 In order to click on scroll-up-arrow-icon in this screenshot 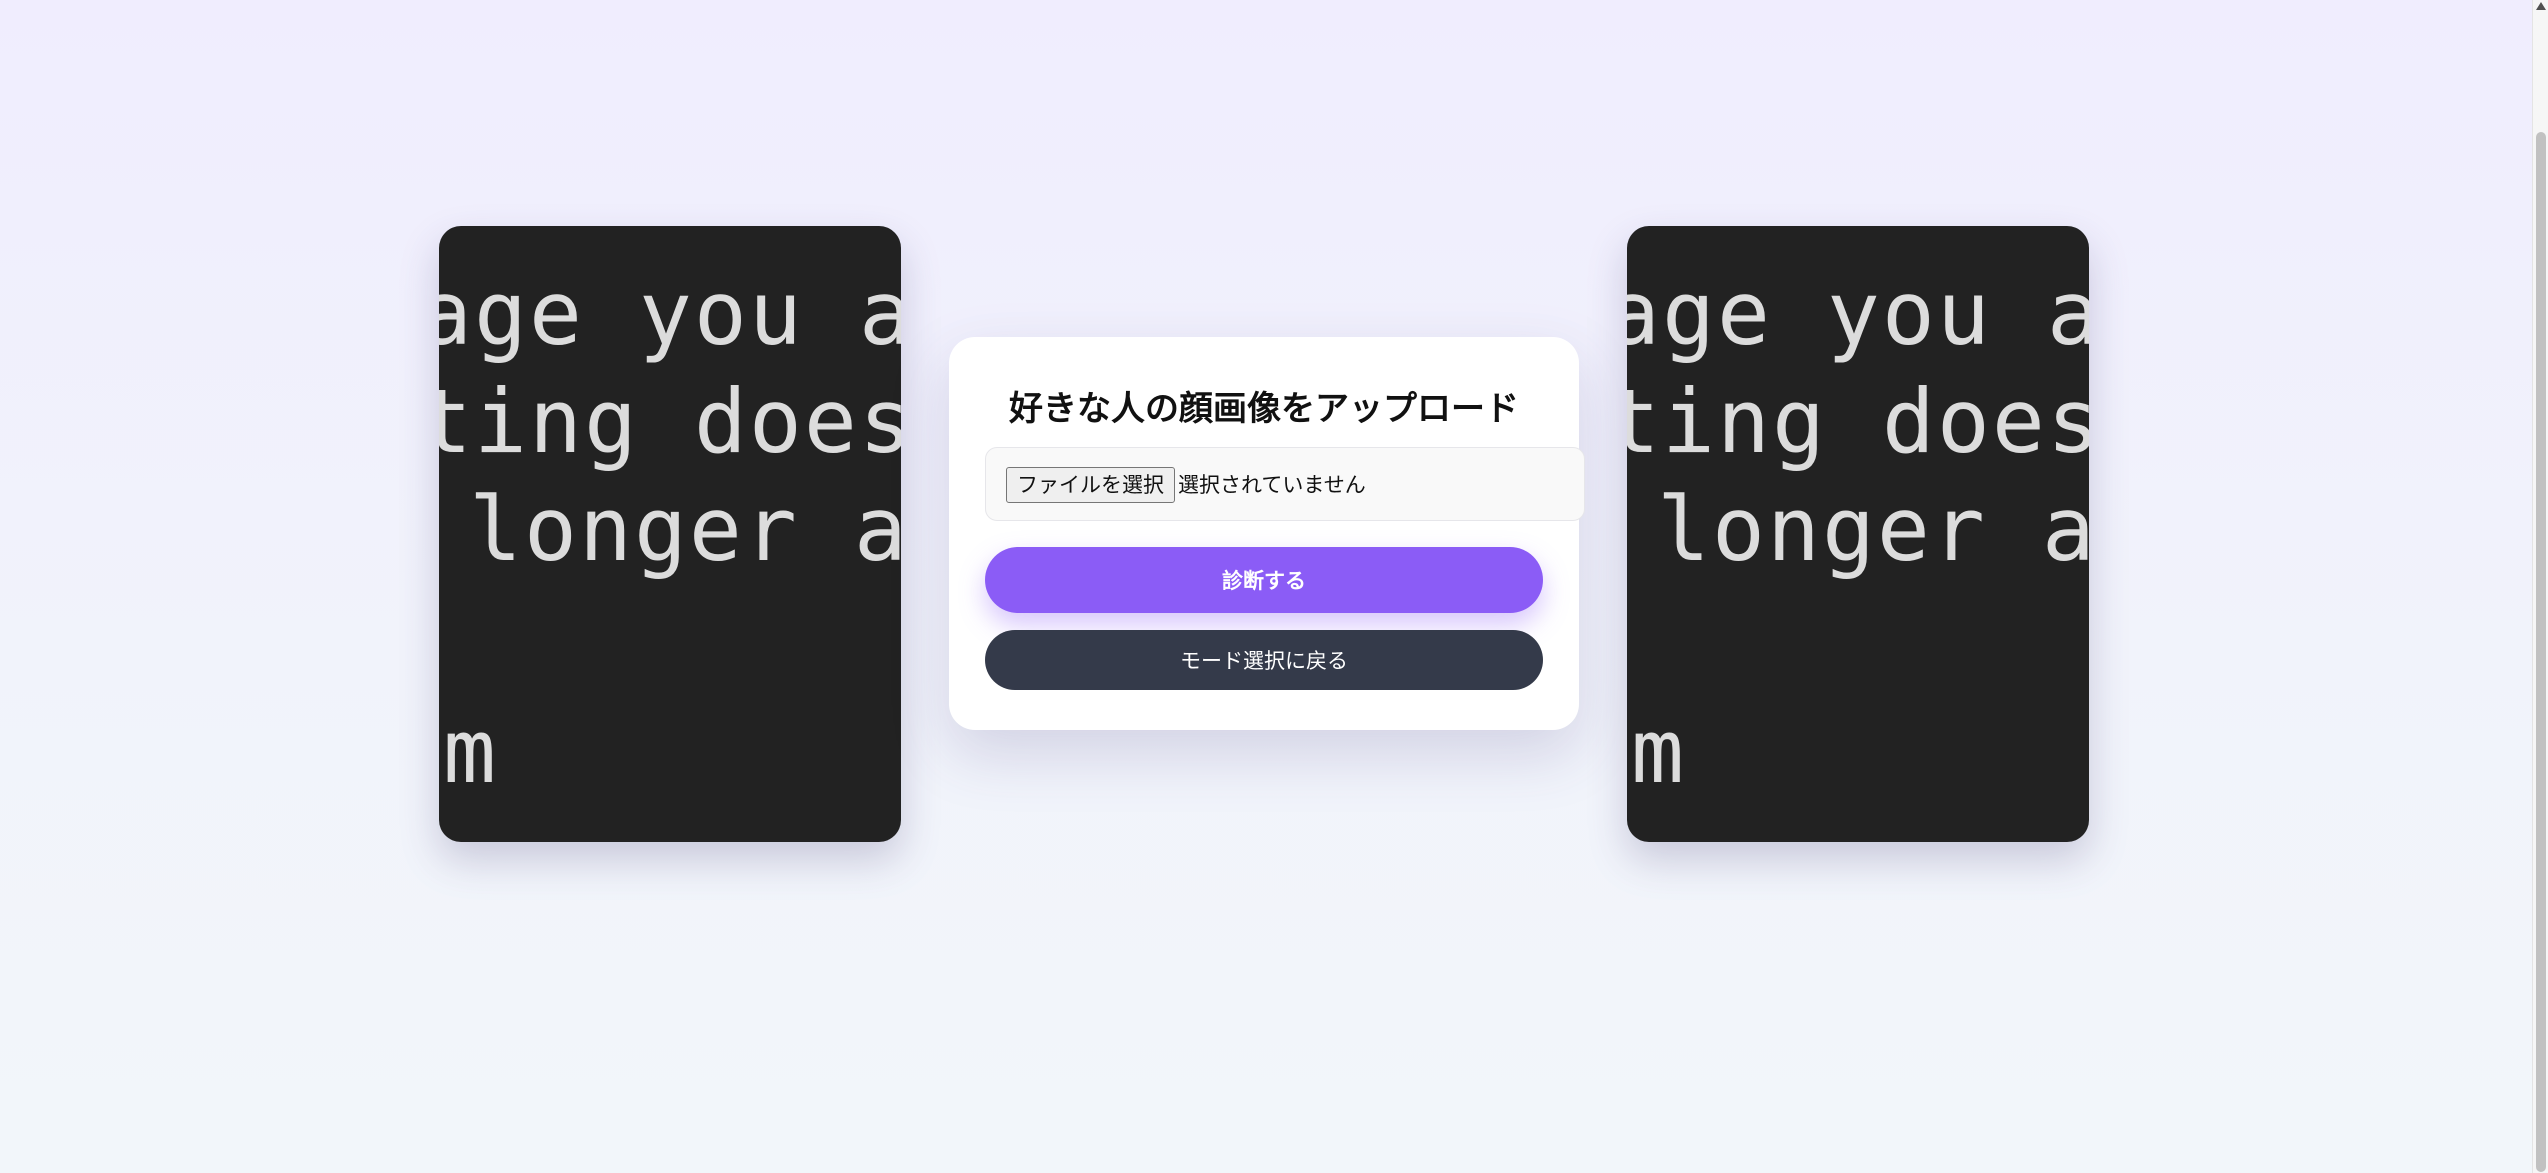, I will do `click(2541, 6)`.